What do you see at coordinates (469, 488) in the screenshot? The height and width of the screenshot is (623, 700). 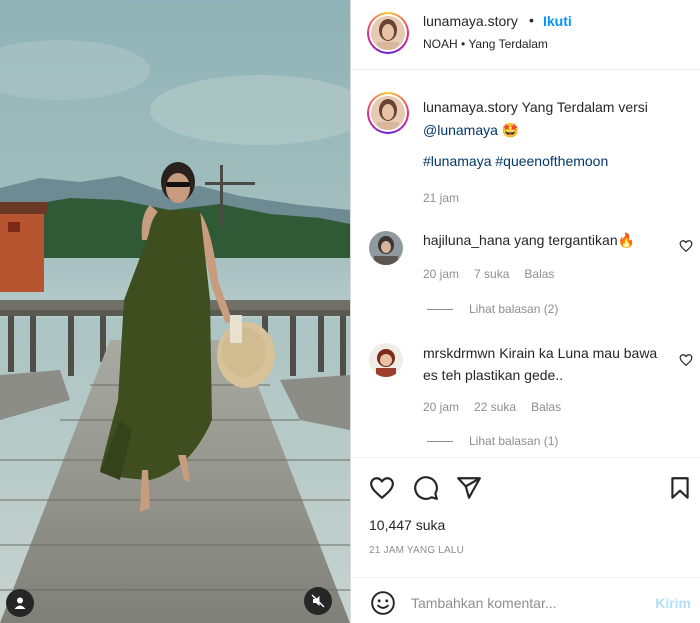 I see `share-icon` at bounding box center [469, 488].